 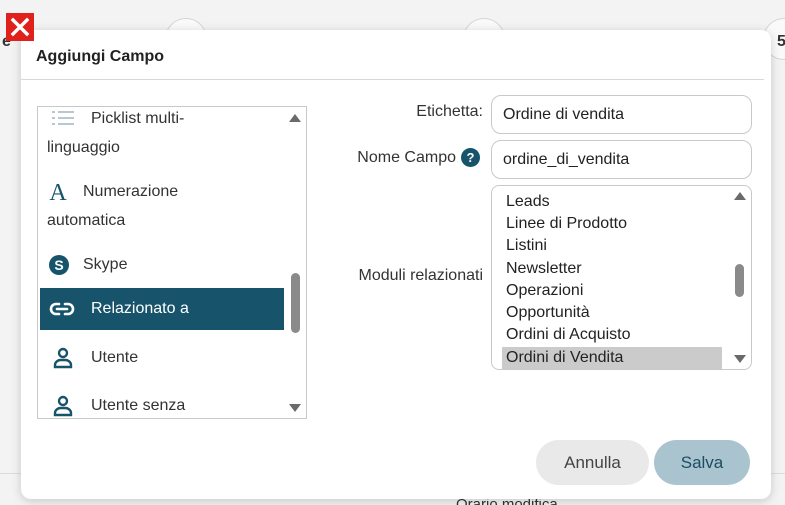 I want to click on field-type-label-cont: automatica, so click(x=86, y=220).